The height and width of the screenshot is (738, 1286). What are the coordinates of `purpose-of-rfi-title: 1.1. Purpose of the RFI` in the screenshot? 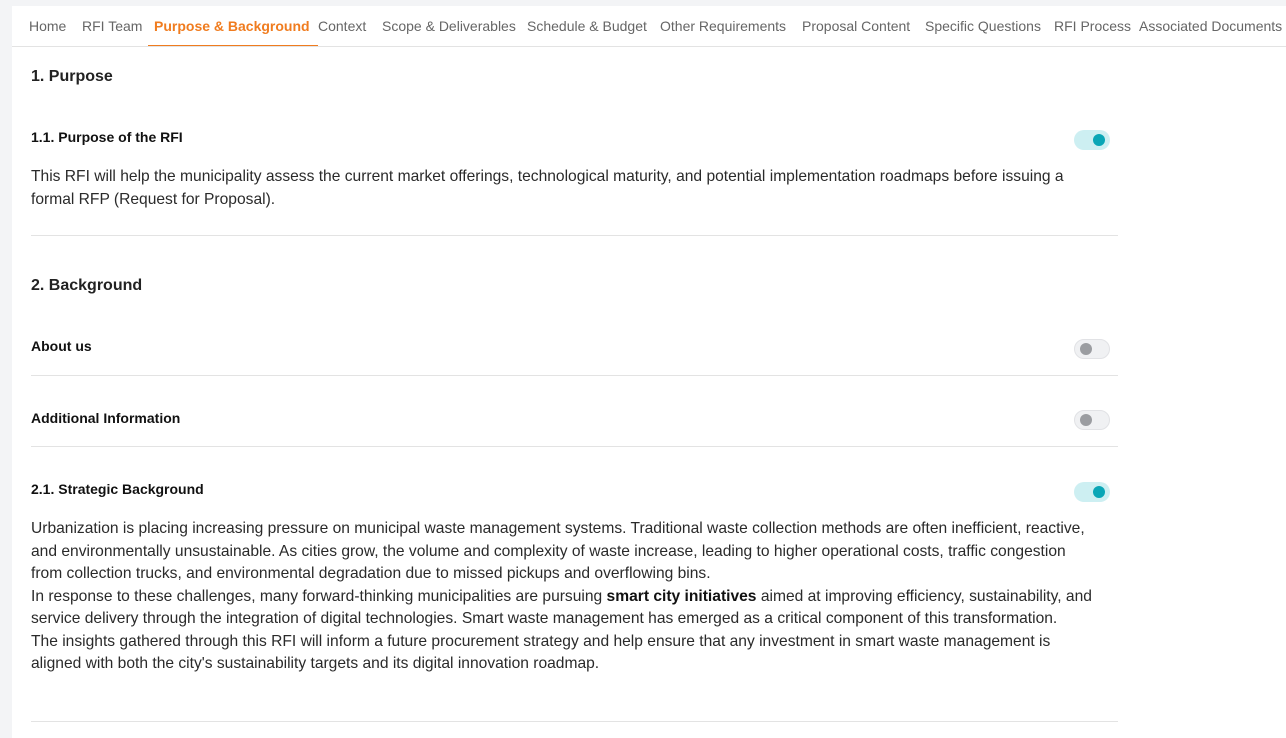 It's located at (107, 137).